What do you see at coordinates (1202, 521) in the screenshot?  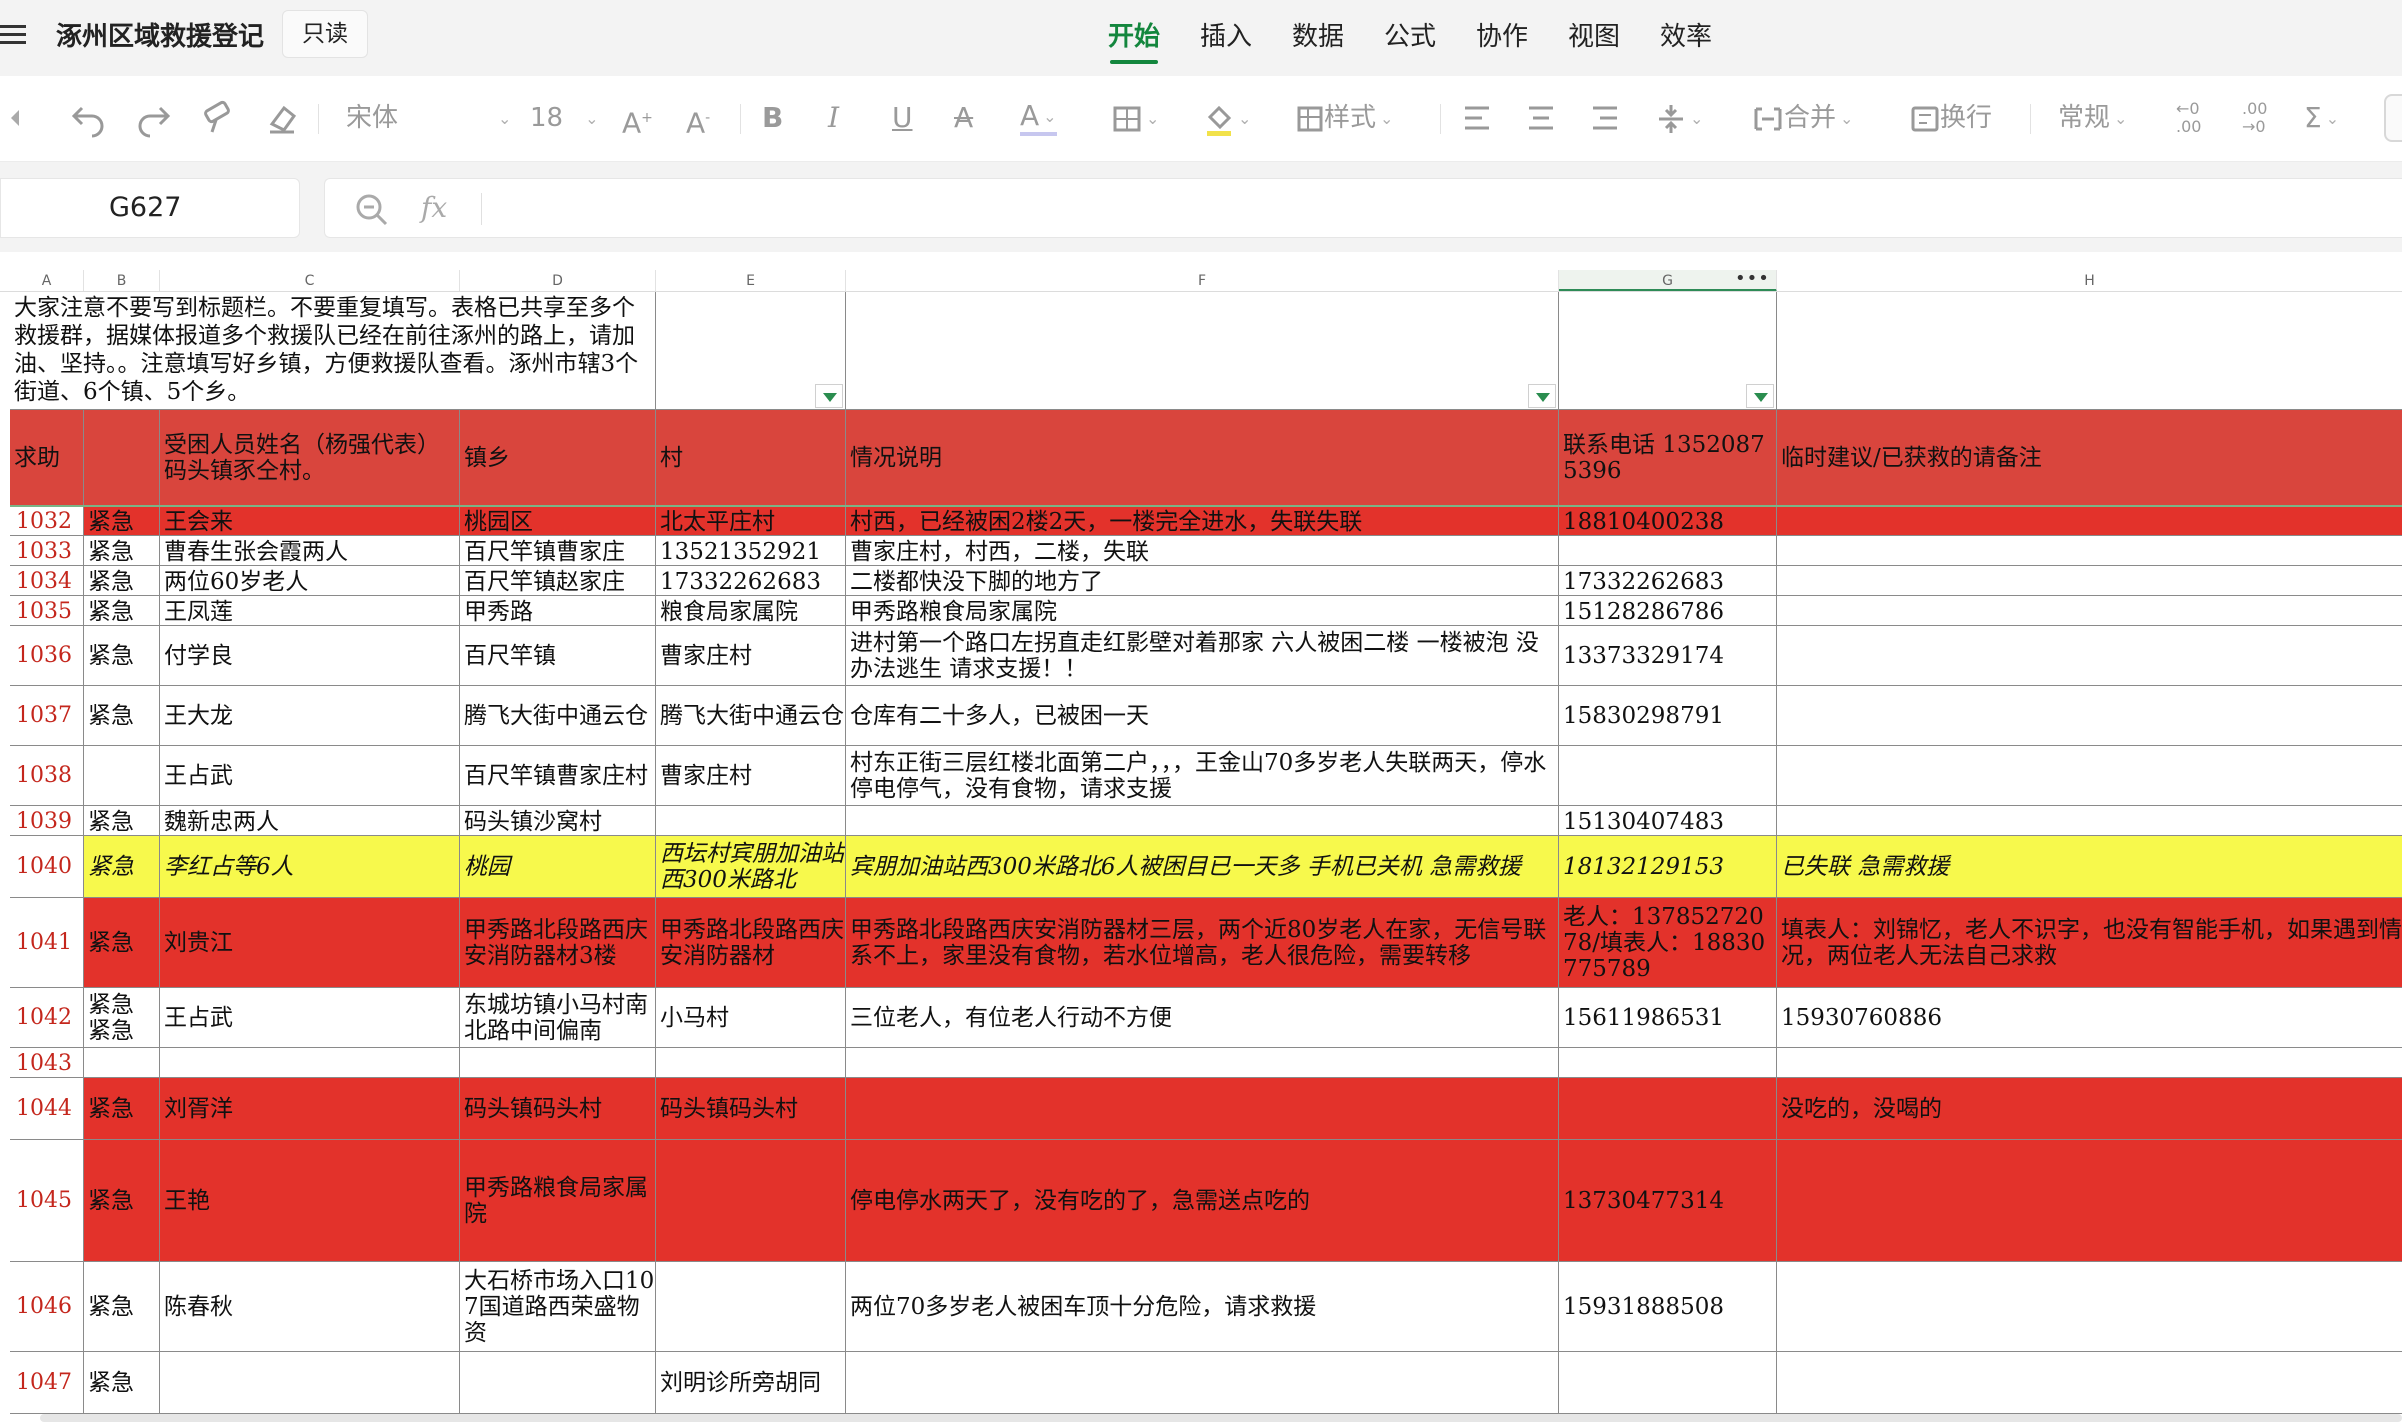 I see `cell-situation: 村西，已经被困2楼2天，一楼完全进水，失联失联` at bounding box center [1202, 521].